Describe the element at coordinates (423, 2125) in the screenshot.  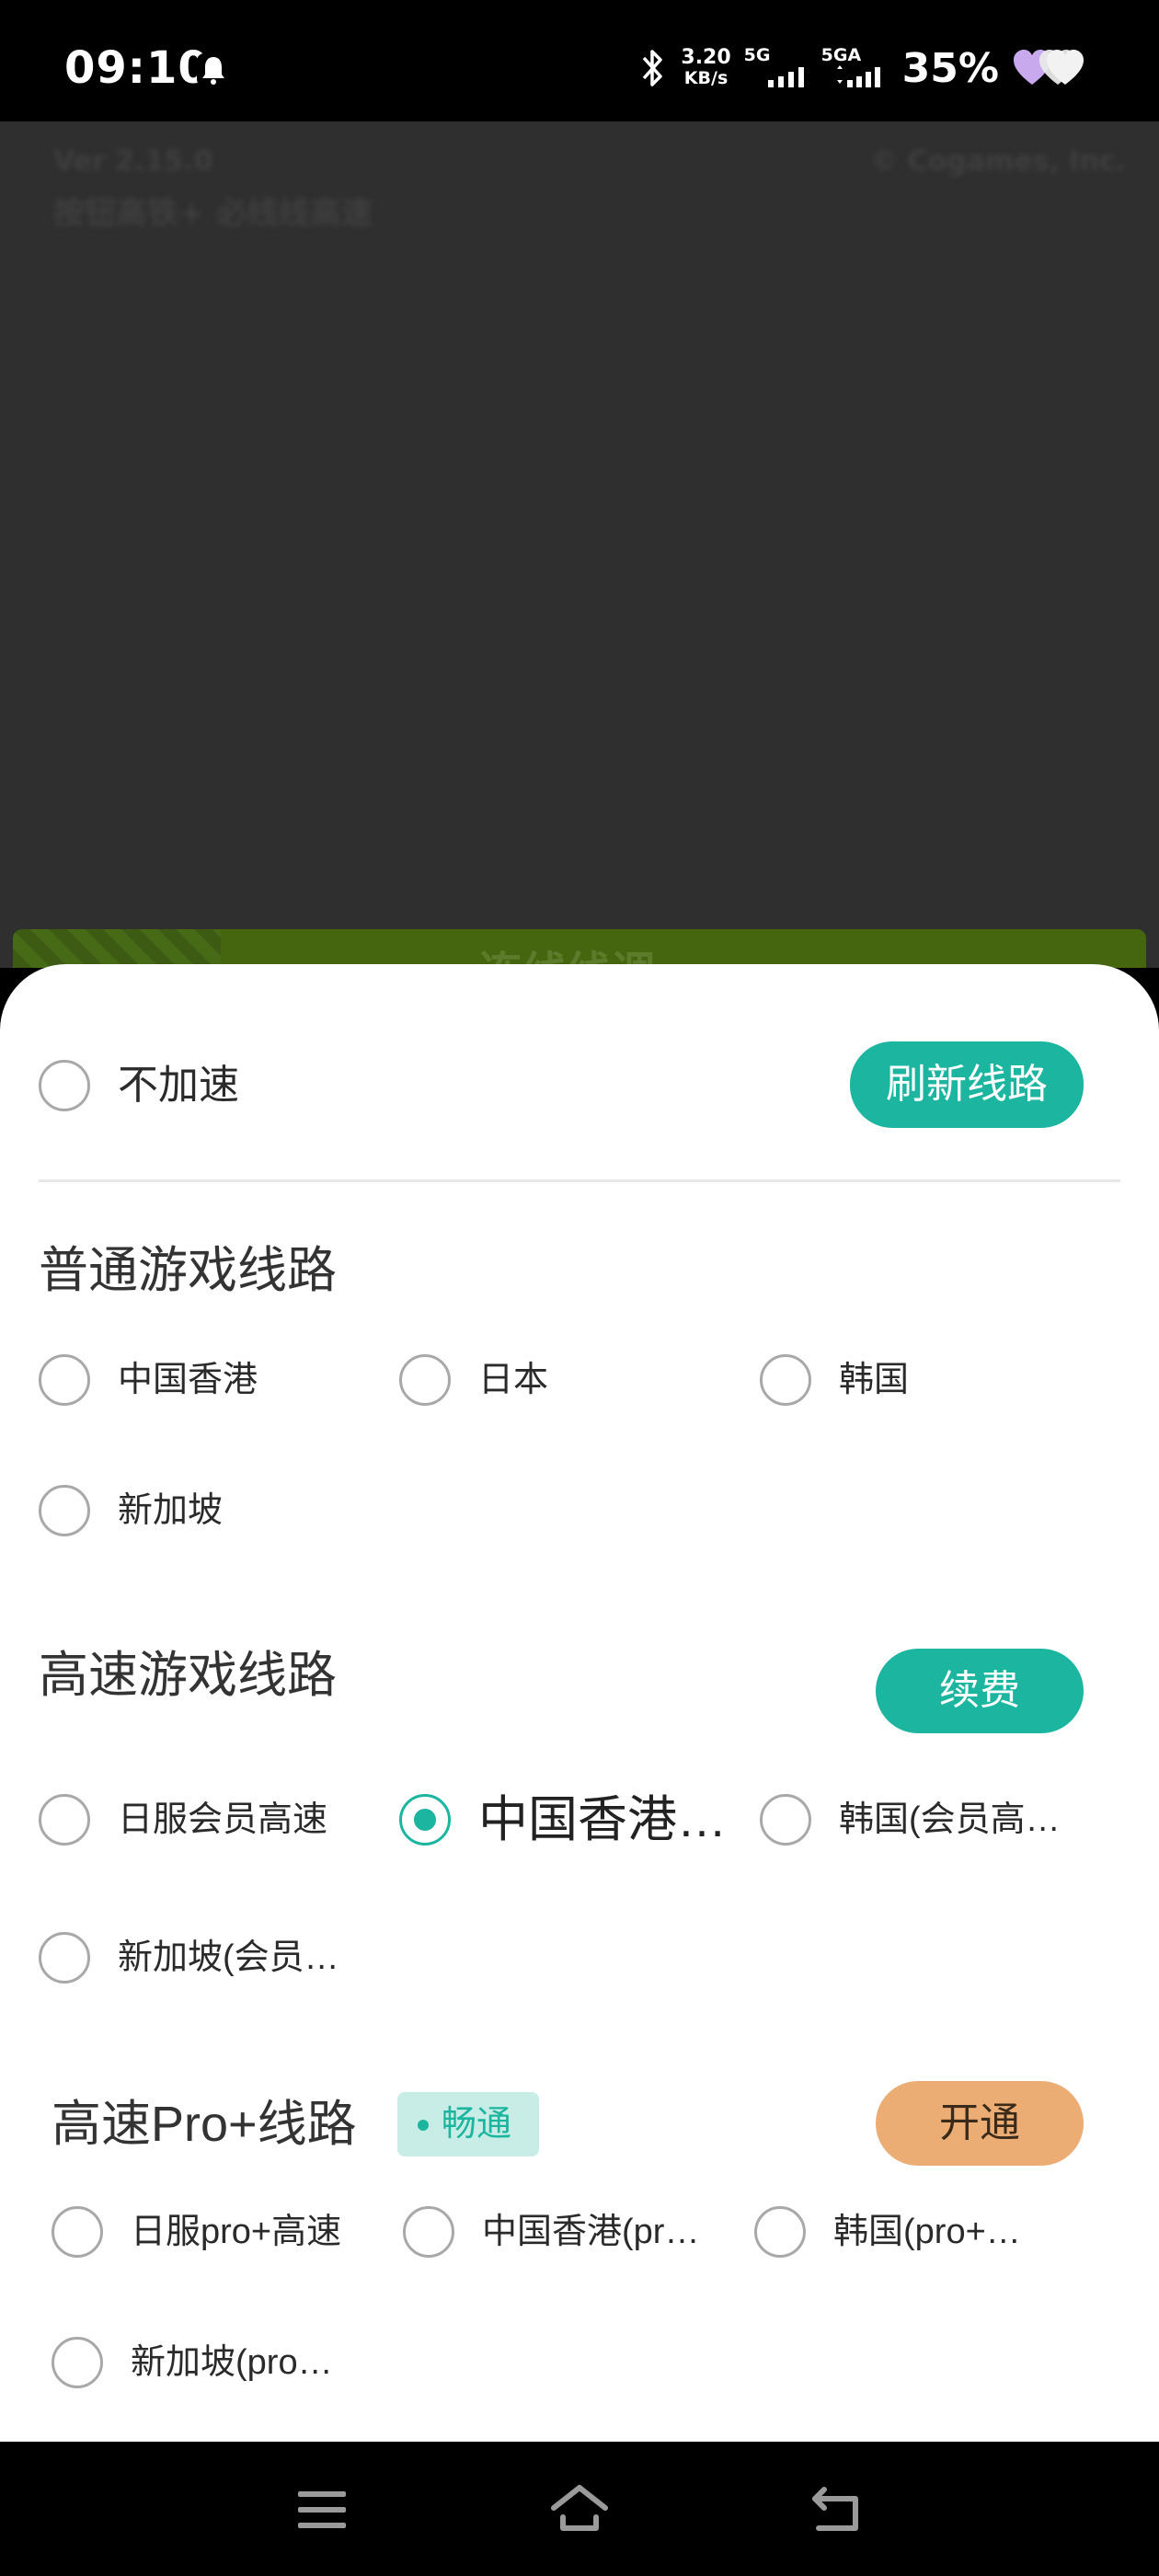
I see `status-dot-icon` at that location.